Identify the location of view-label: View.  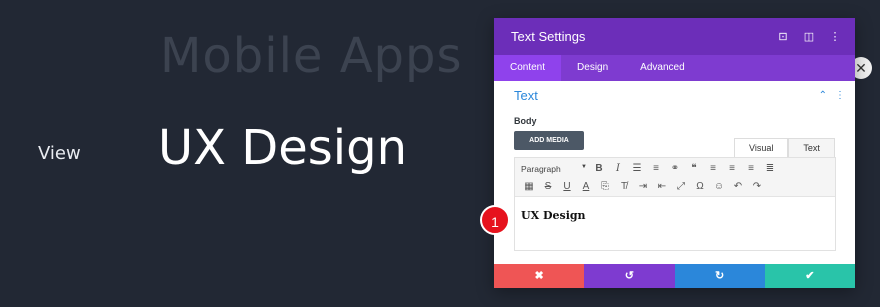
(59, 153).